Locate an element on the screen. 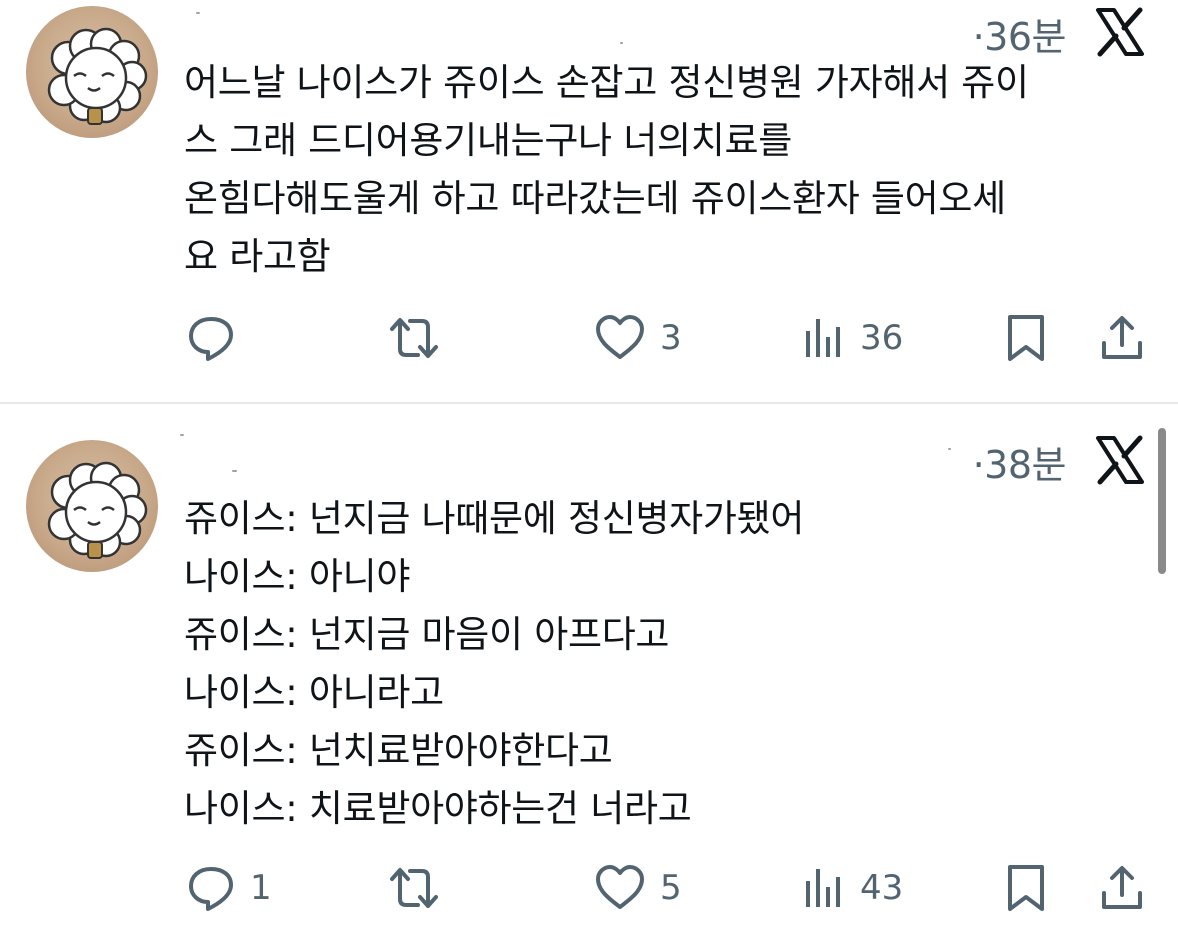 Image resolution: width=1178 pixels, height=949 pixels. tweet-line: 온힘다해도울게 하고 따라갔는데 쥬이스환자 들어오세 is located at coordinates (595, 198).